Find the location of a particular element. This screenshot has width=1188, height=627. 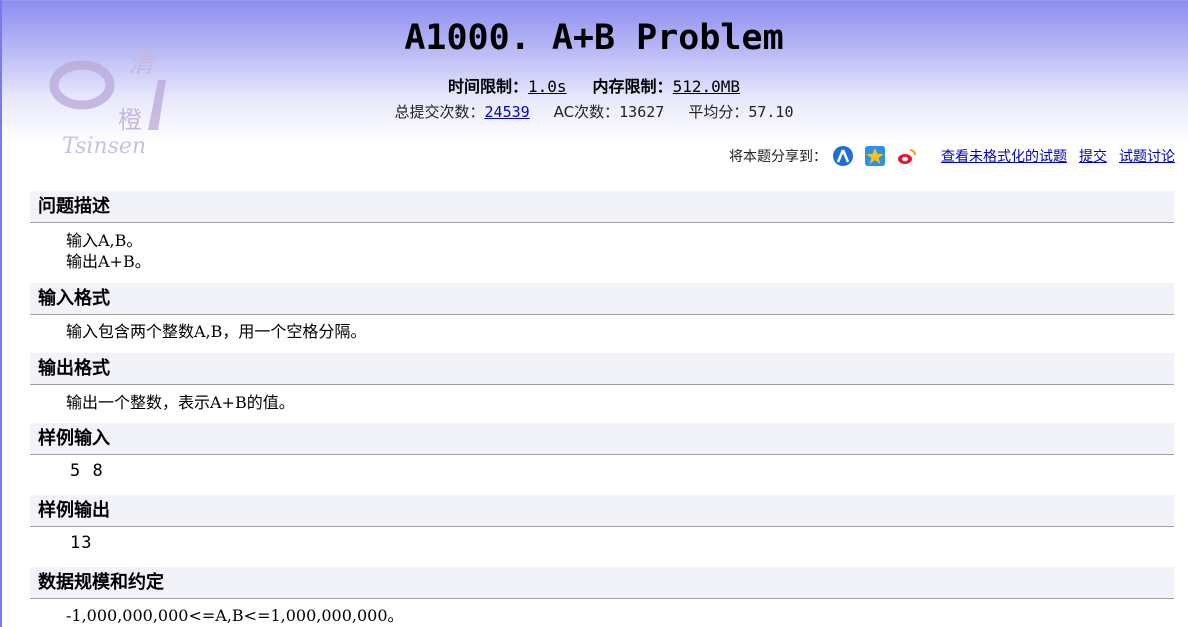

sample-output-body: 13 is located at coordinates (81, 543).